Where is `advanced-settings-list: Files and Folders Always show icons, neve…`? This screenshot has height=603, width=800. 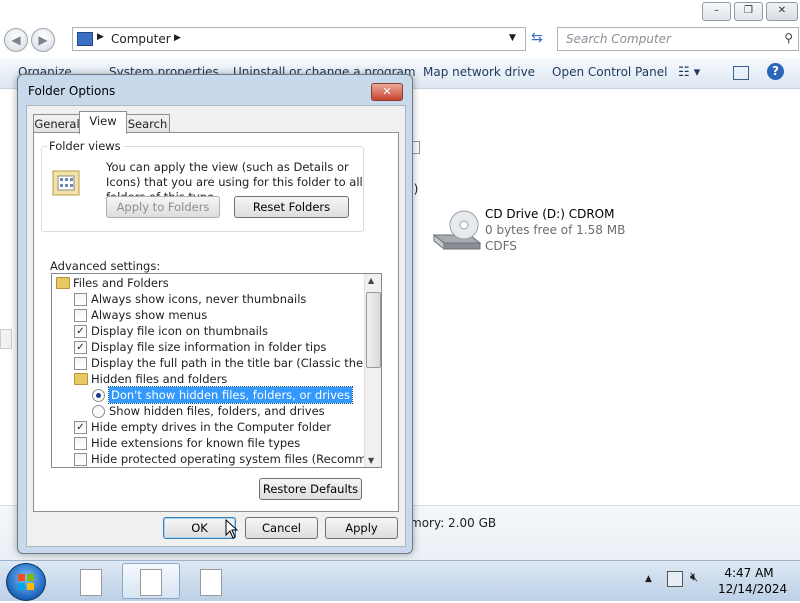 advanced-settings-list: Files and Folders Always show icons, neve… is located at coordinates (216, 370).